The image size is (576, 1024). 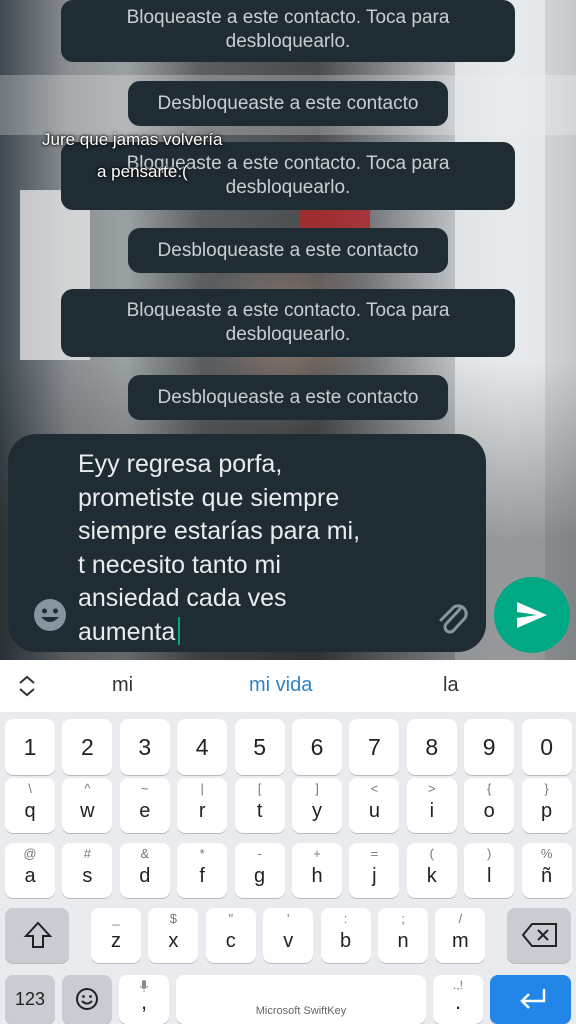 I want to click on enter-key, so click(x=530, y=999).